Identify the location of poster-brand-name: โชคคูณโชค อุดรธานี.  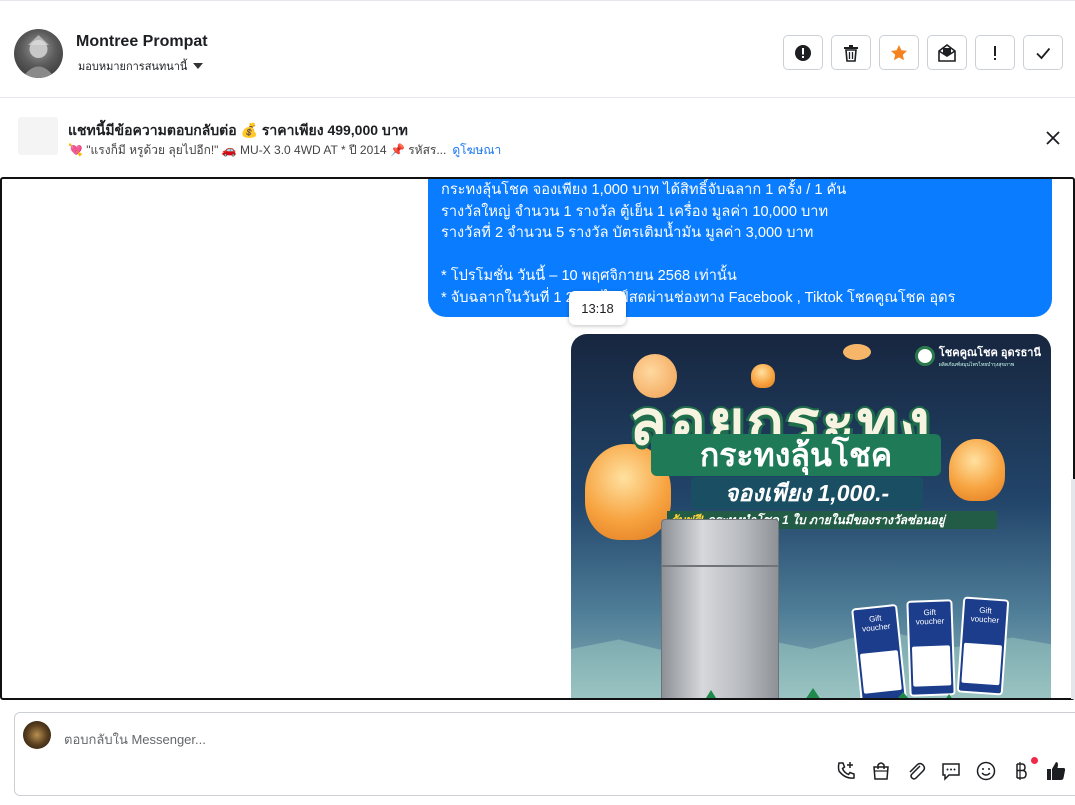
(989, 353).